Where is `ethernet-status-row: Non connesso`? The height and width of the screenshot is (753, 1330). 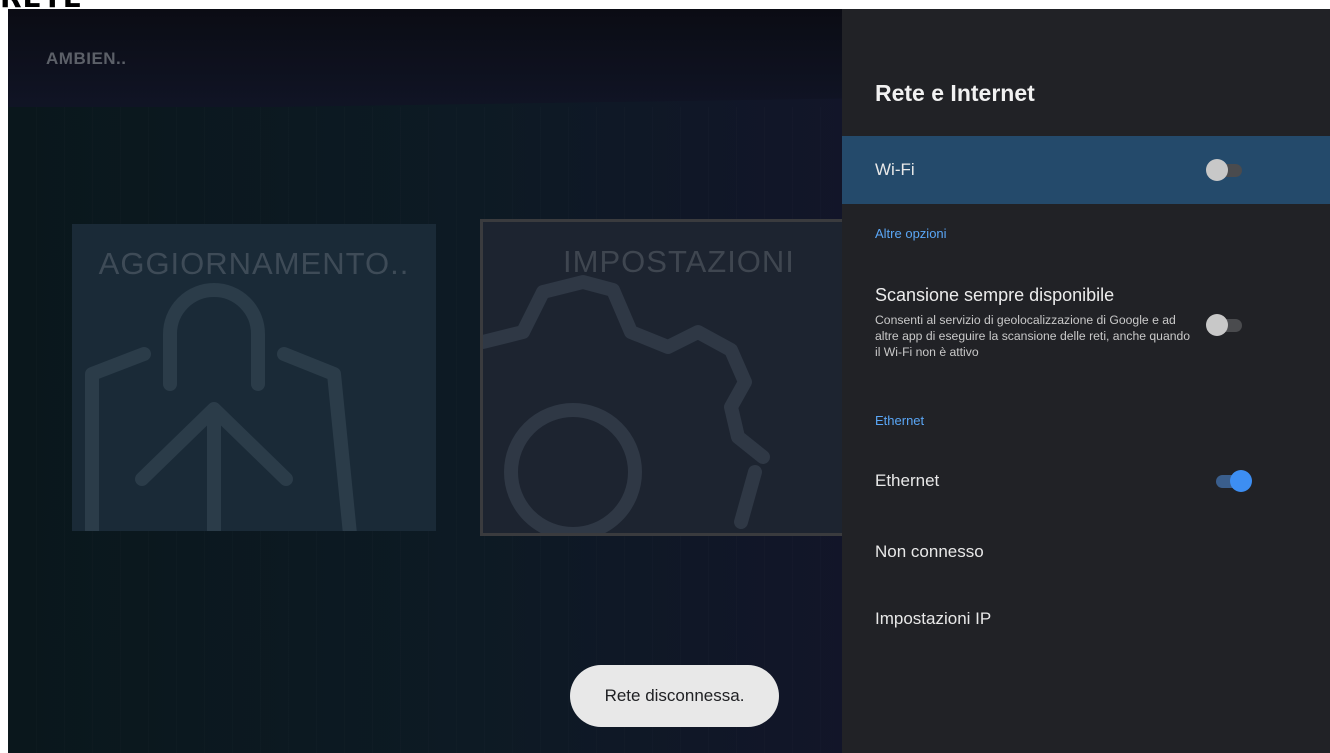
ethernet-status-row: Non connesso is located at coordinates (1086, 552).